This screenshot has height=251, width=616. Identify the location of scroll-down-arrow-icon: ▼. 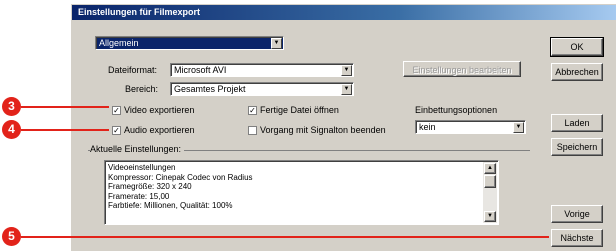
(490, 216).